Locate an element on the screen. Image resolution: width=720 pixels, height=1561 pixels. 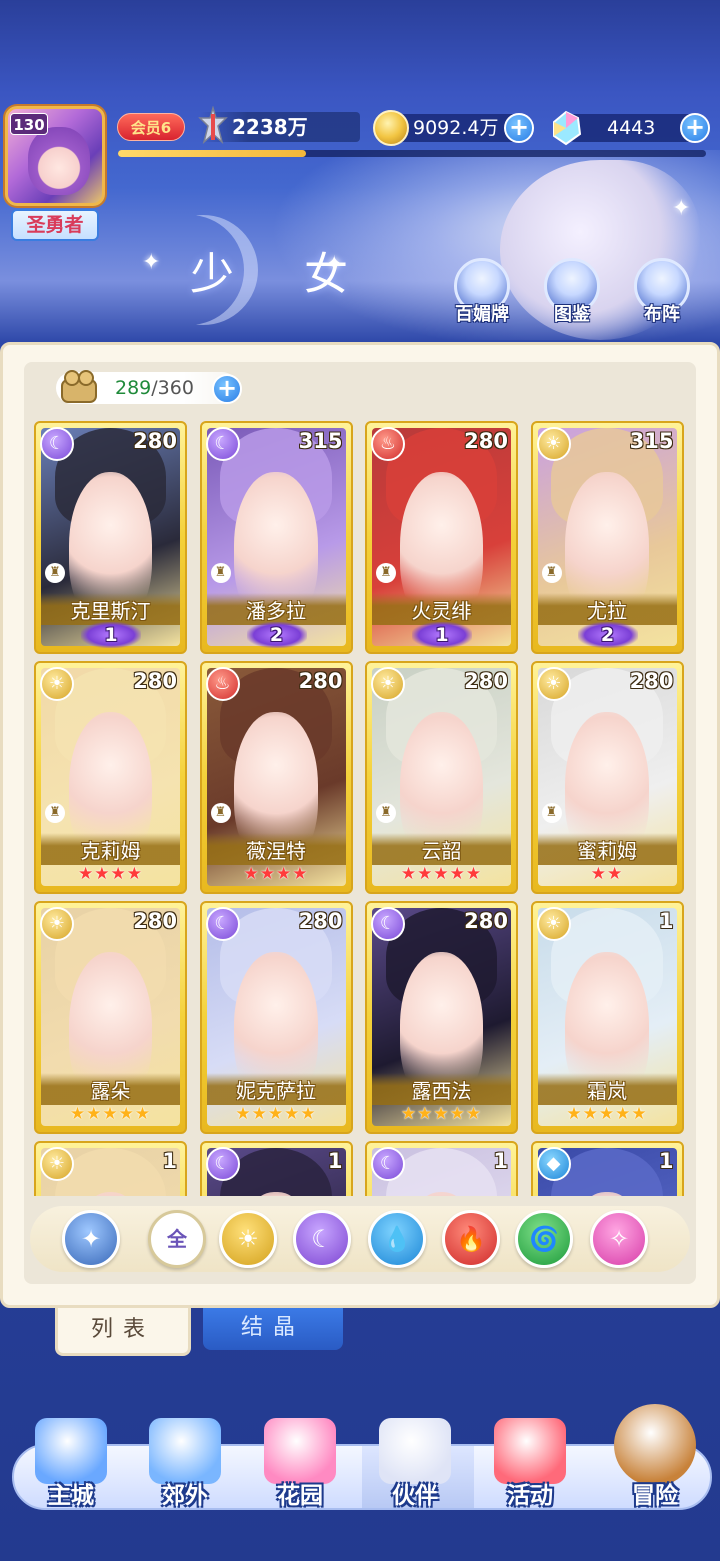
character-card: ☀ 280 云韶 ♜ ★★★★★ is located at coordinates (441, 777).